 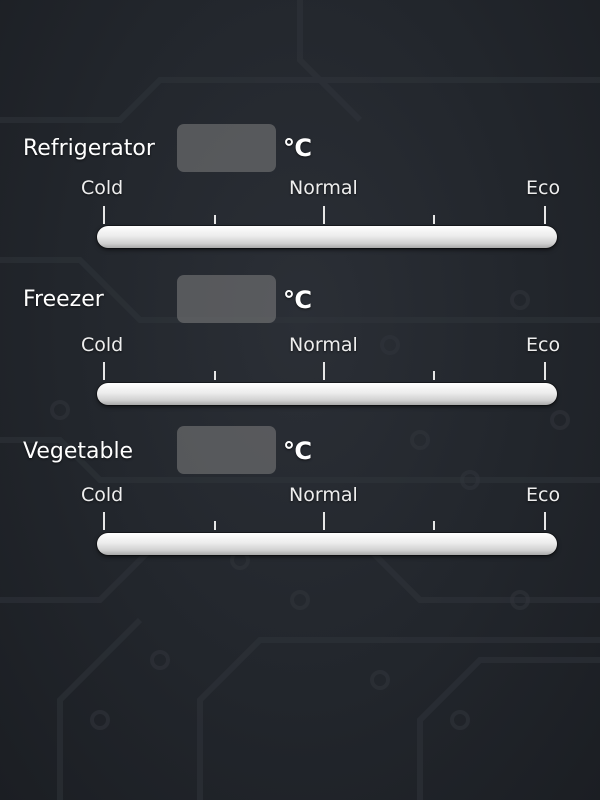 I want to click on vegetable-cold-label: Cold, so click(x=102, y=495).